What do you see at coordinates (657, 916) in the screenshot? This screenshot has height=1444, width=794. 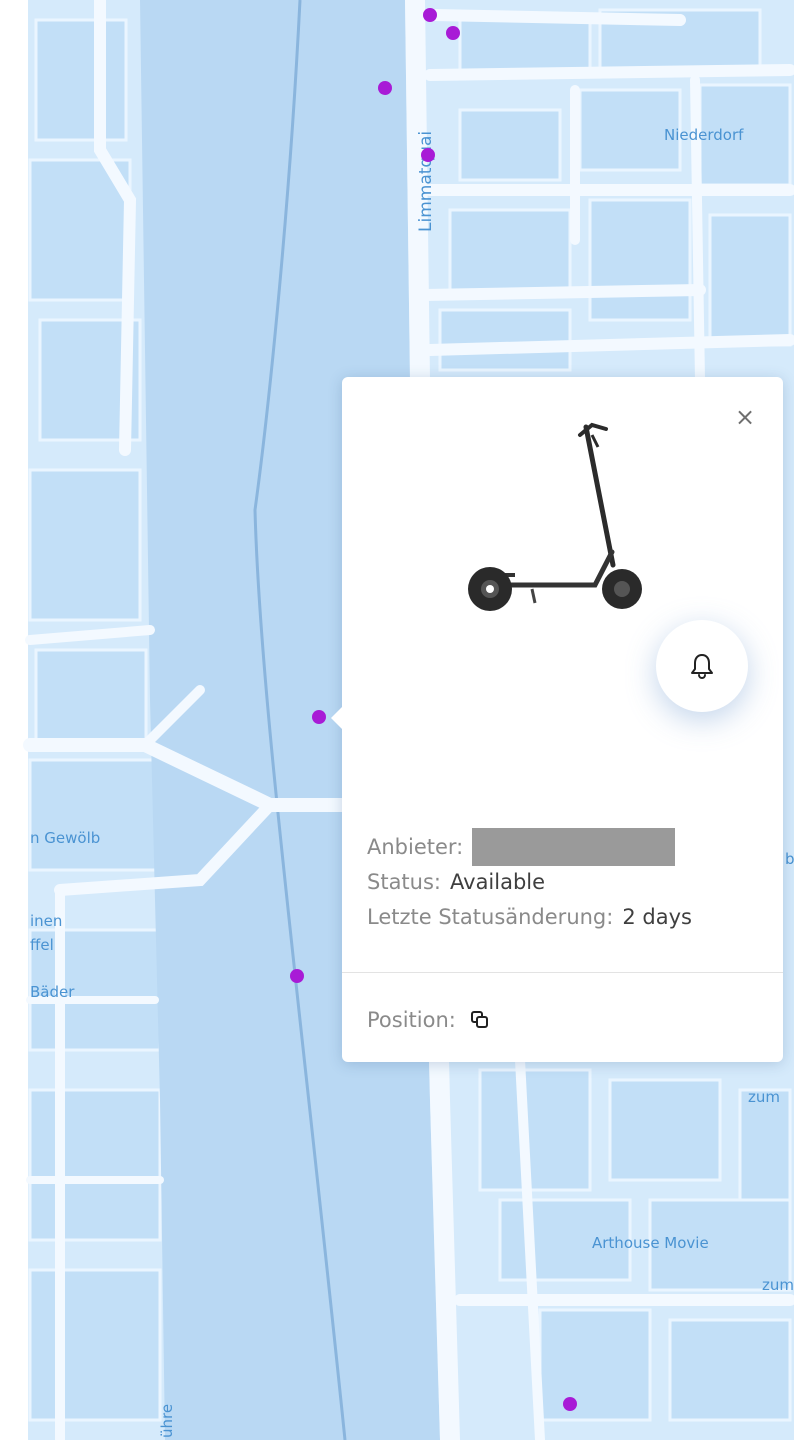 I see `last-change-value: 2 days` at bounding box center [657, 916].